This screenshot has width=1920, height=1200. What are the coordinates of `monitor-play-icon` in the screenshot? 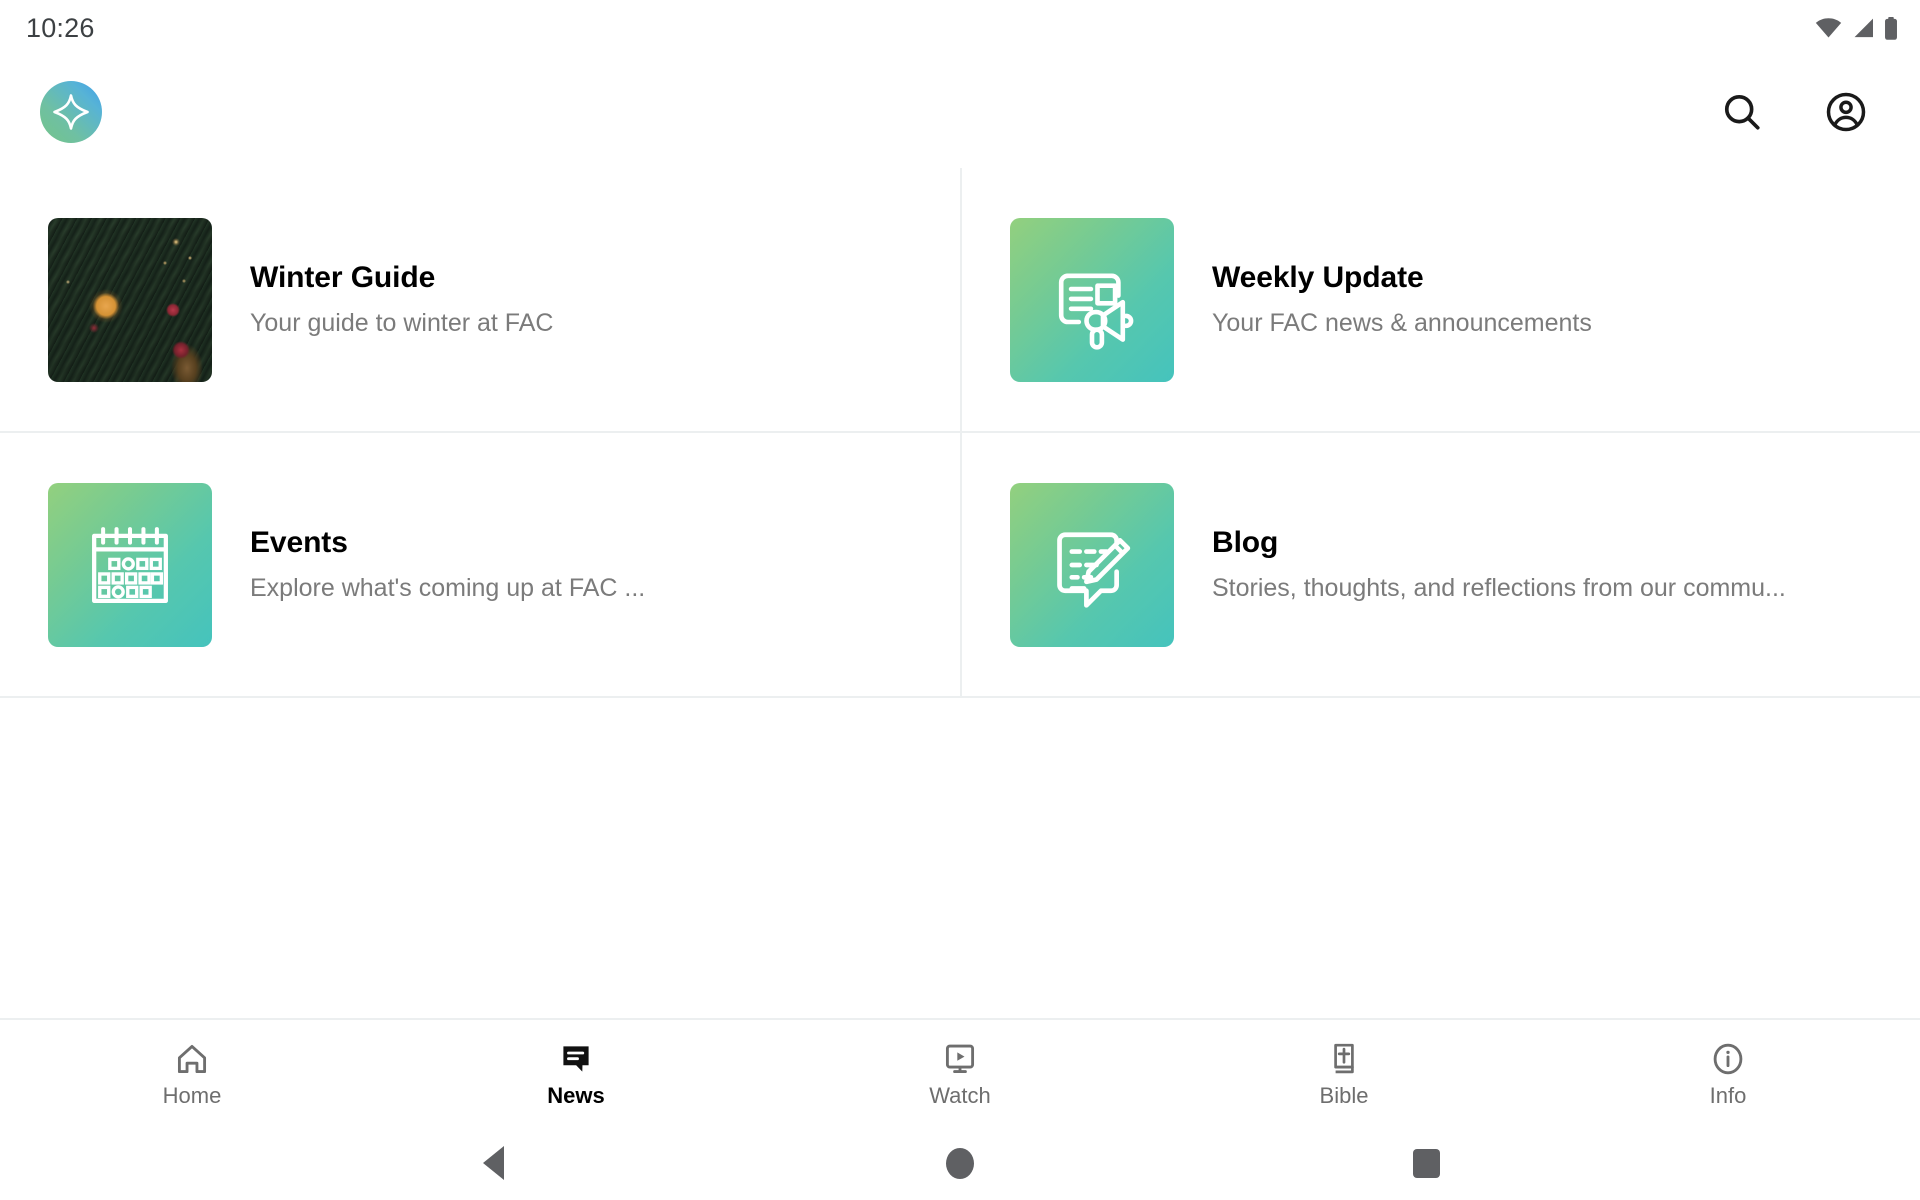 It's located at (960, 1059).